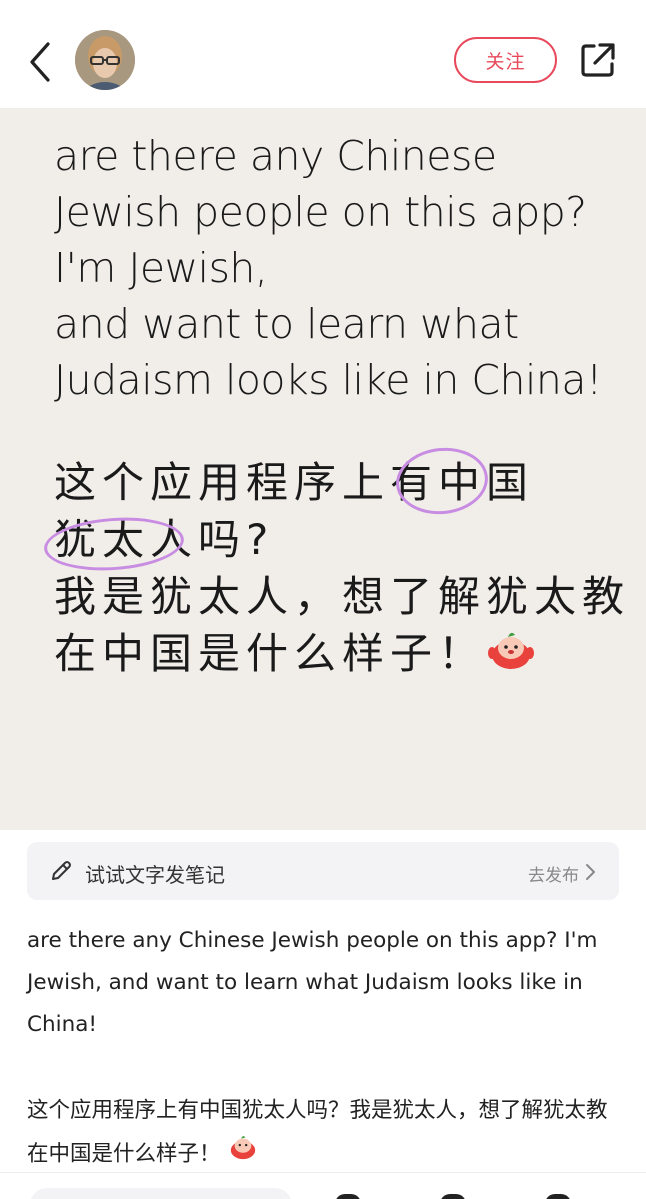 This screenshot has height=1199, width=646. I want to click on chevron-right-icon, so click(590, 872).